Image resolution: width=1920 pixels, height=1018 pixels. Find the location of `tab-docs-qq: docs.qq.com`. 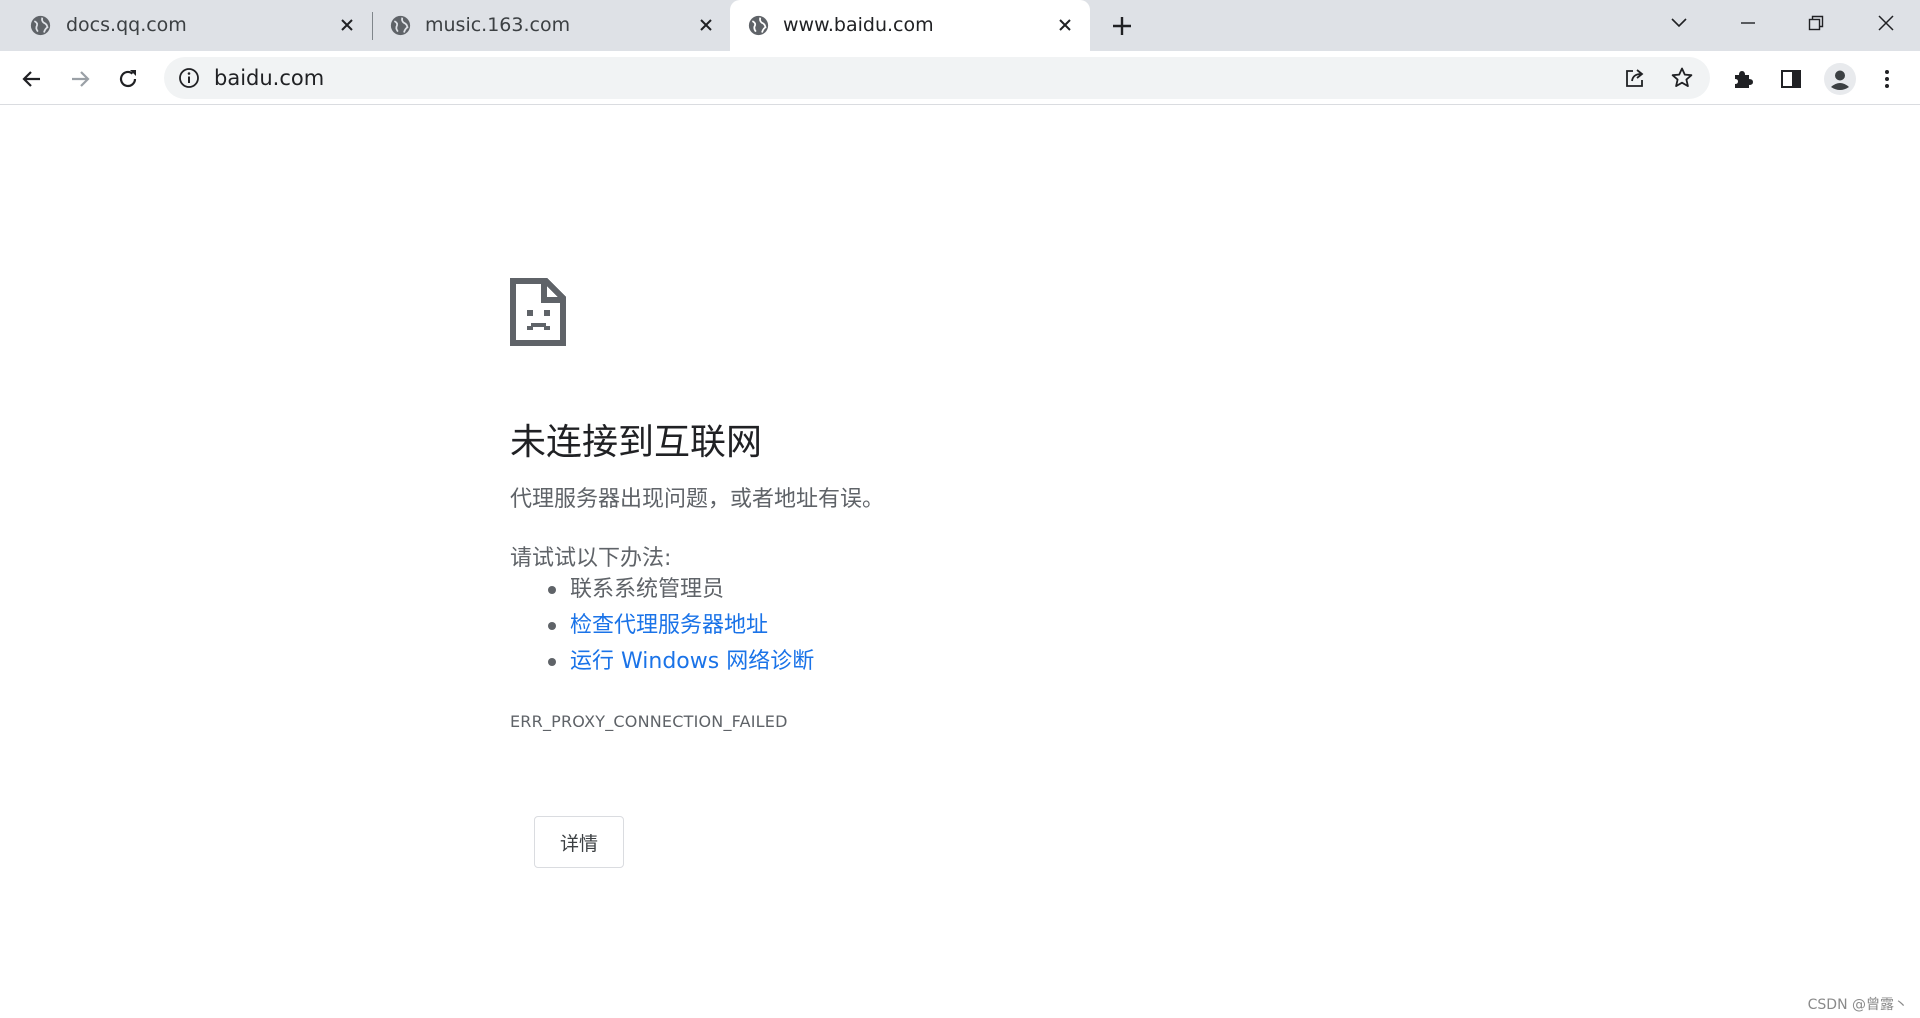

tab-docs-qq: docs.qq.com is located at coordinates (180, 25).